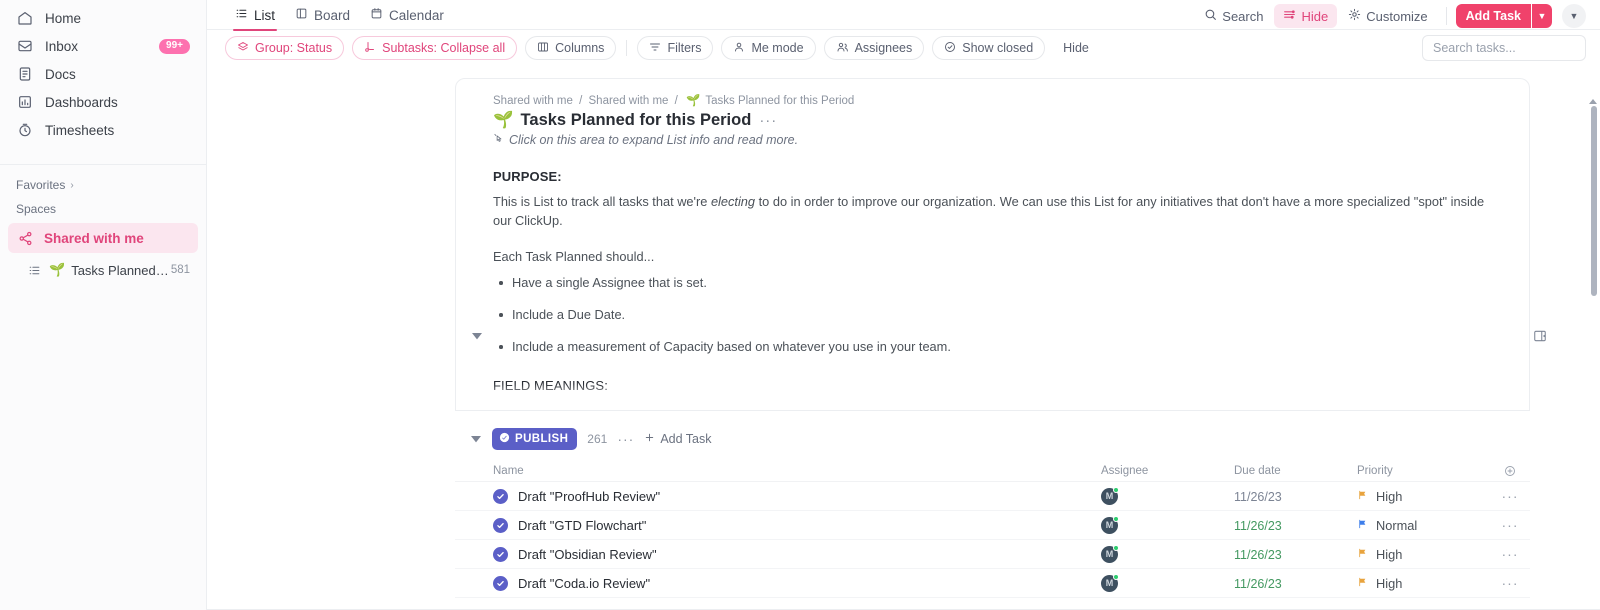 The image size is (1600, 610). What do you see at coordinates (993, 406) in the screenshot?
I see `list-item: Task Name = Task Name 🤨` at bounding box center [993, 406].